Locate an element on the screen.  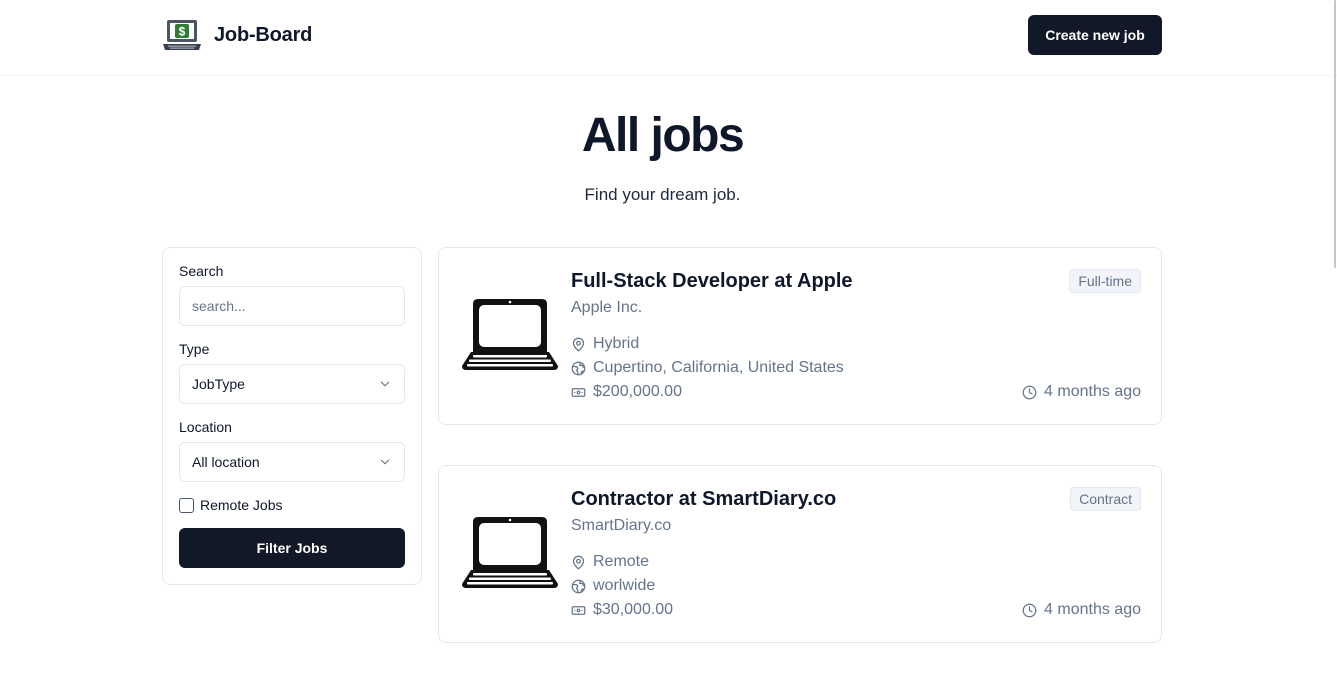
job-location-type-text: Hybrid is located at coordinates (616, 343).